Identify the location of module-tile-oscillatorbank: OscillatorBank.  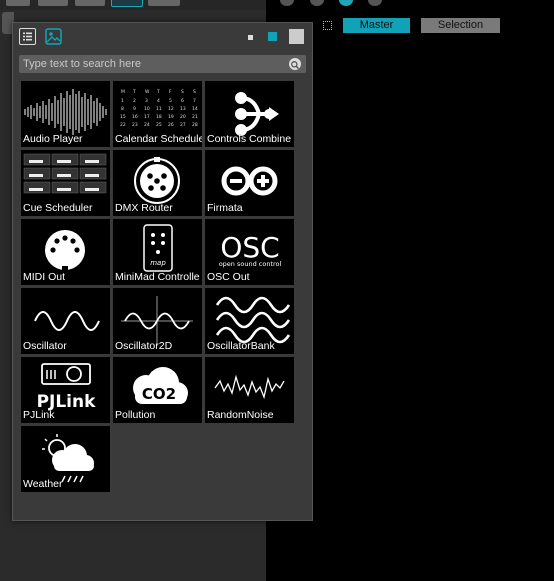
(249, 321).